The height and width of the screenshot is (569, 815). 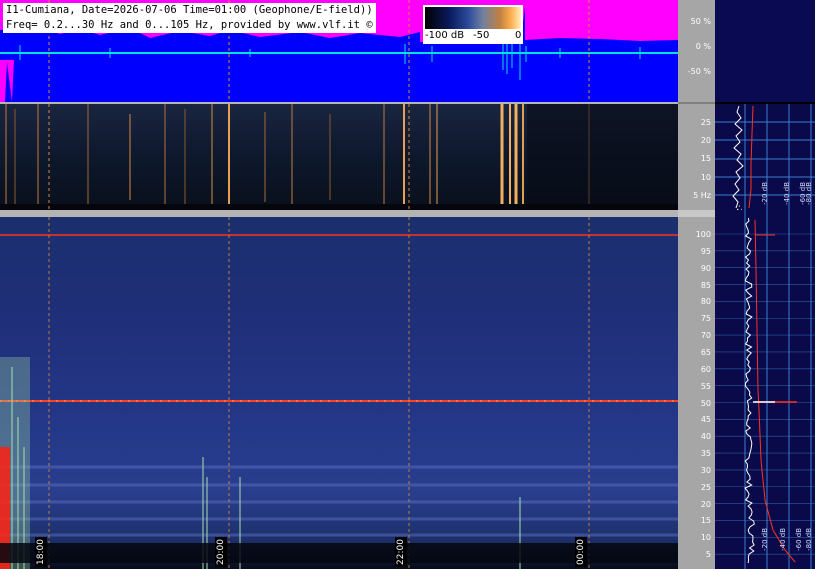 I want to click on main-frequency-tick: 80, so click(x=705, y=302).